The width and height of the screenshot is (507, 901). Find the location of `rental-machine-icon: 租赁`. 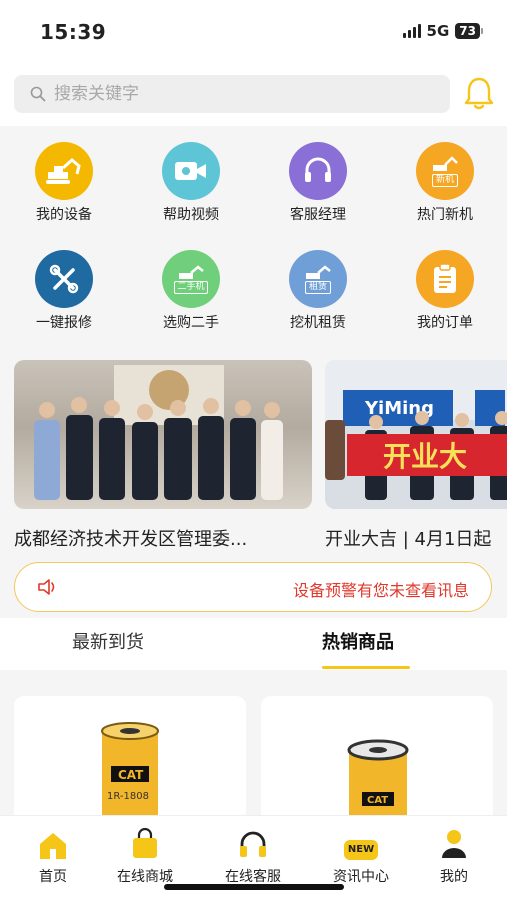

rental-machine-icon: 租赁 is located at coordinates (318, 279).